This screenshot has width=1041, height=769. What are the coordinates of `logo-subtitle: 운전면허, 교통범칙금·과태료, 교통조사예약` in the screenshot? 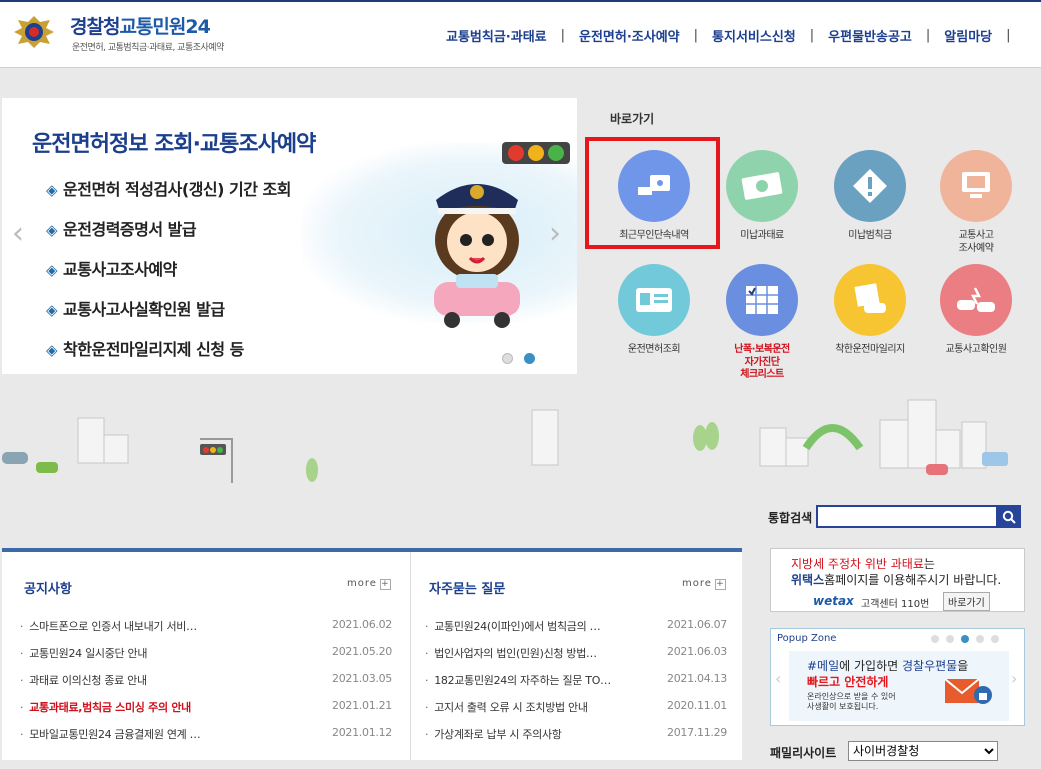 It's located at (148, 48).